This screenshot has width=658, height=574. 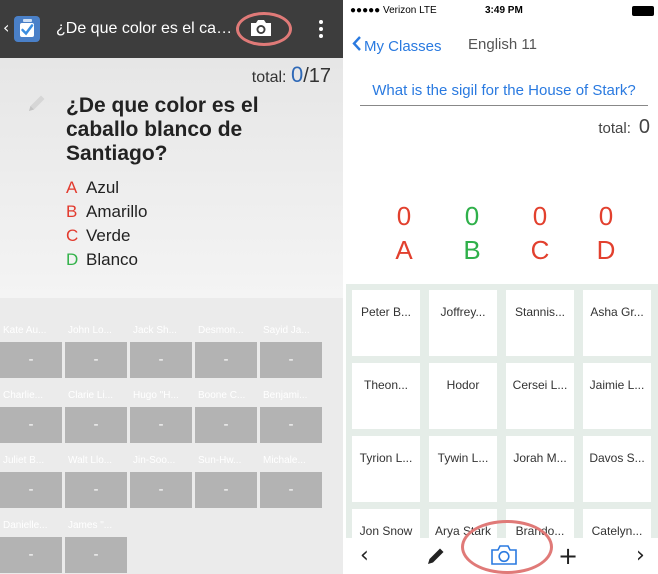 What do you see at coordinates (397, 45) in the screenshot?
I see `my-classes-back-button: My Classes` at bounding box center [397, 45].